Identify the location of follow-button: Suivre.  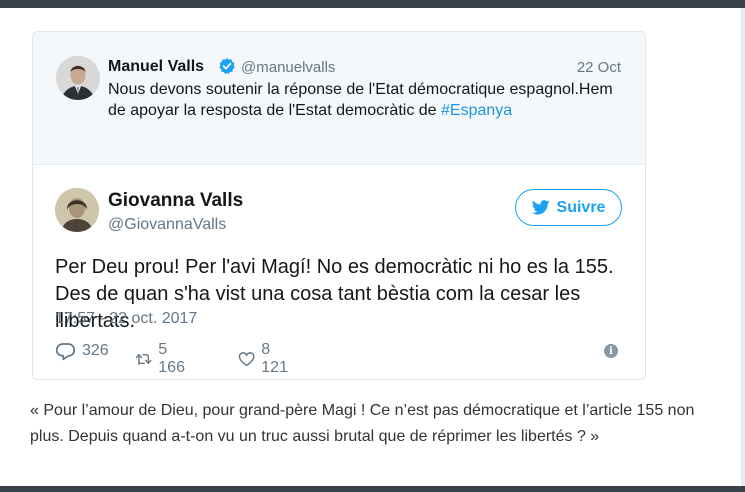
(568, 207).